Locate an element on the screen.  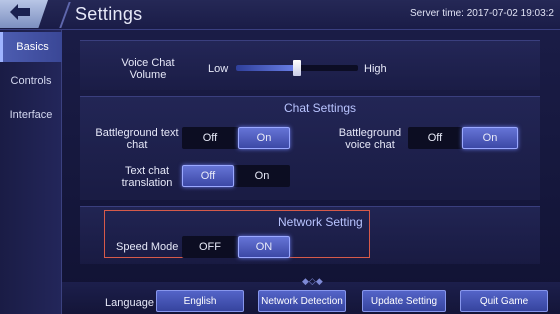
chat-settings-title: Chat Settings is located at coordinates (320, 108).